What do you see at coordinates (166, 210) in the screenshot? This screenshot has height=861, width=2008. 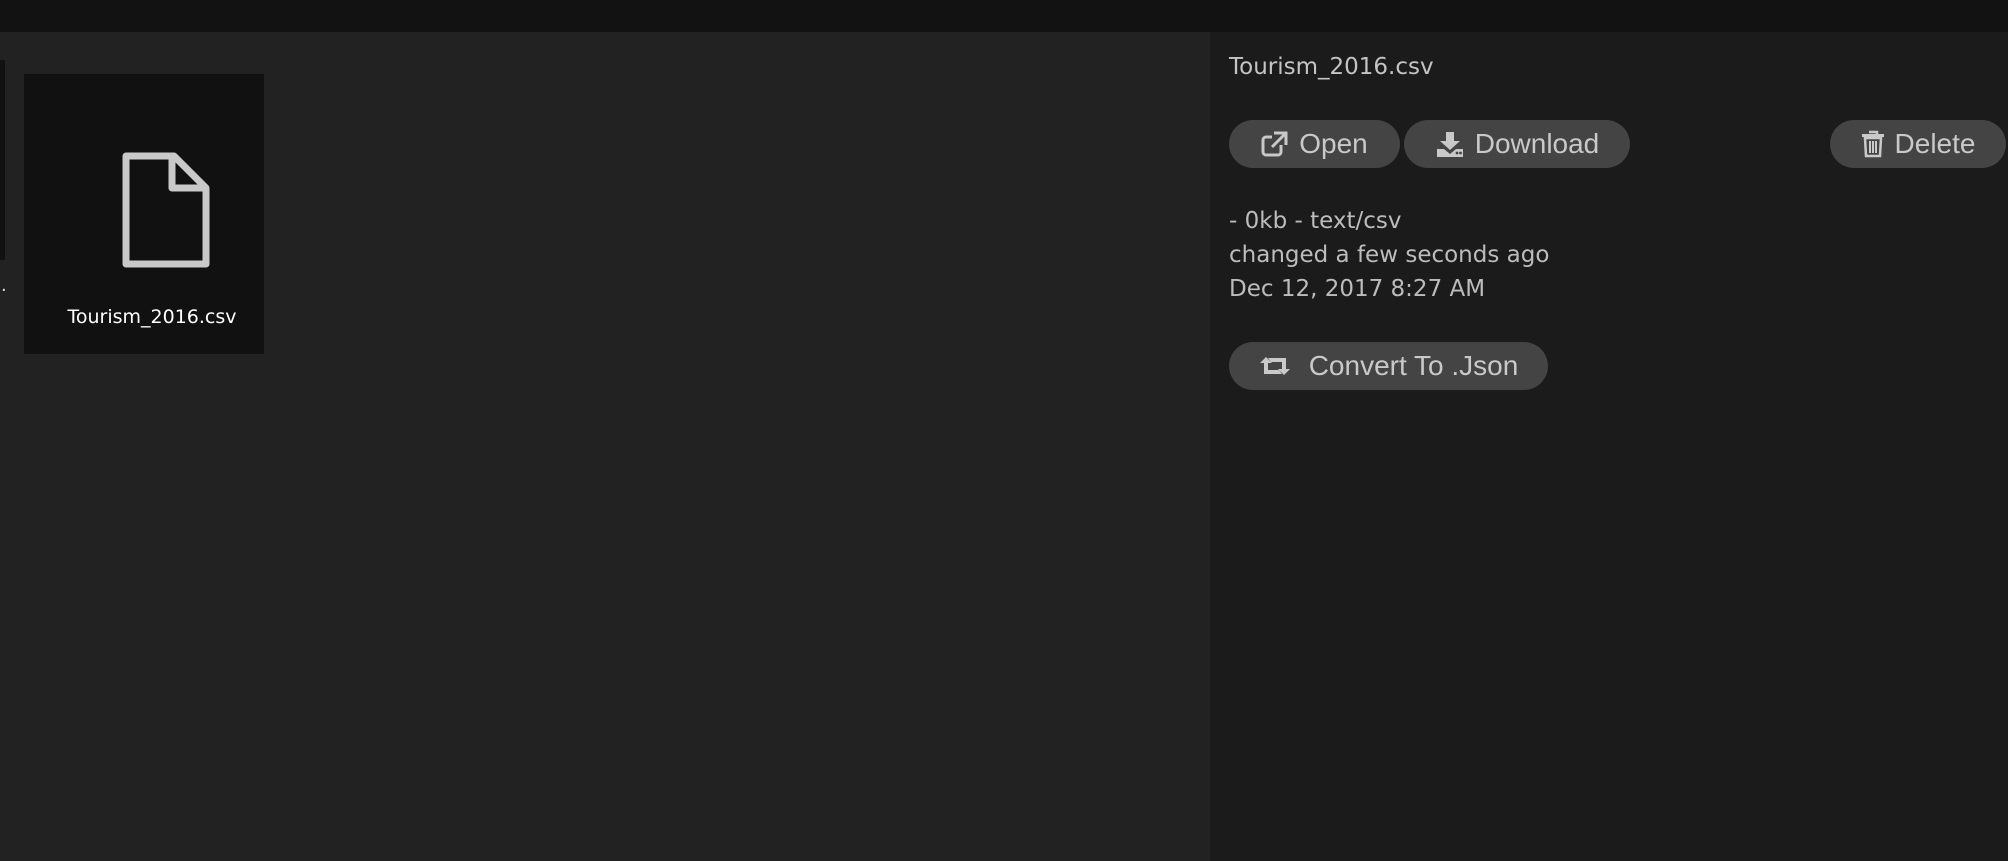 I see `file-icon` at bounding box center [166, 210].